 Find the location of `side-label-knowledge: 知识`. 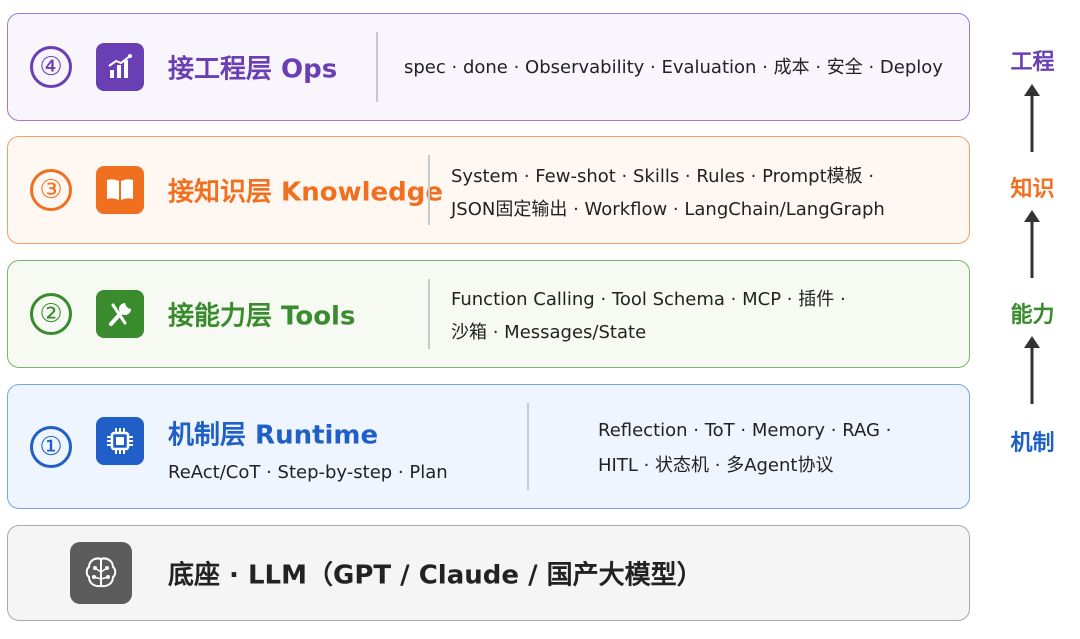

side-label-knowledge: 知识 is located at coordinates (1032, 189).